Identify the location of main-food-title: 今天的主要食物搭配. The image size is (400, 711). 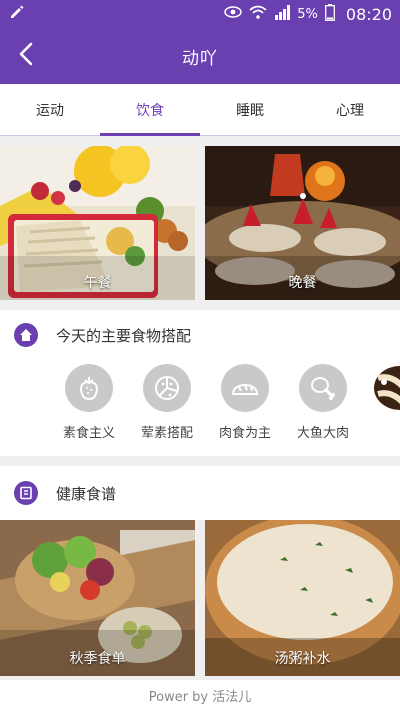
(124, 335).